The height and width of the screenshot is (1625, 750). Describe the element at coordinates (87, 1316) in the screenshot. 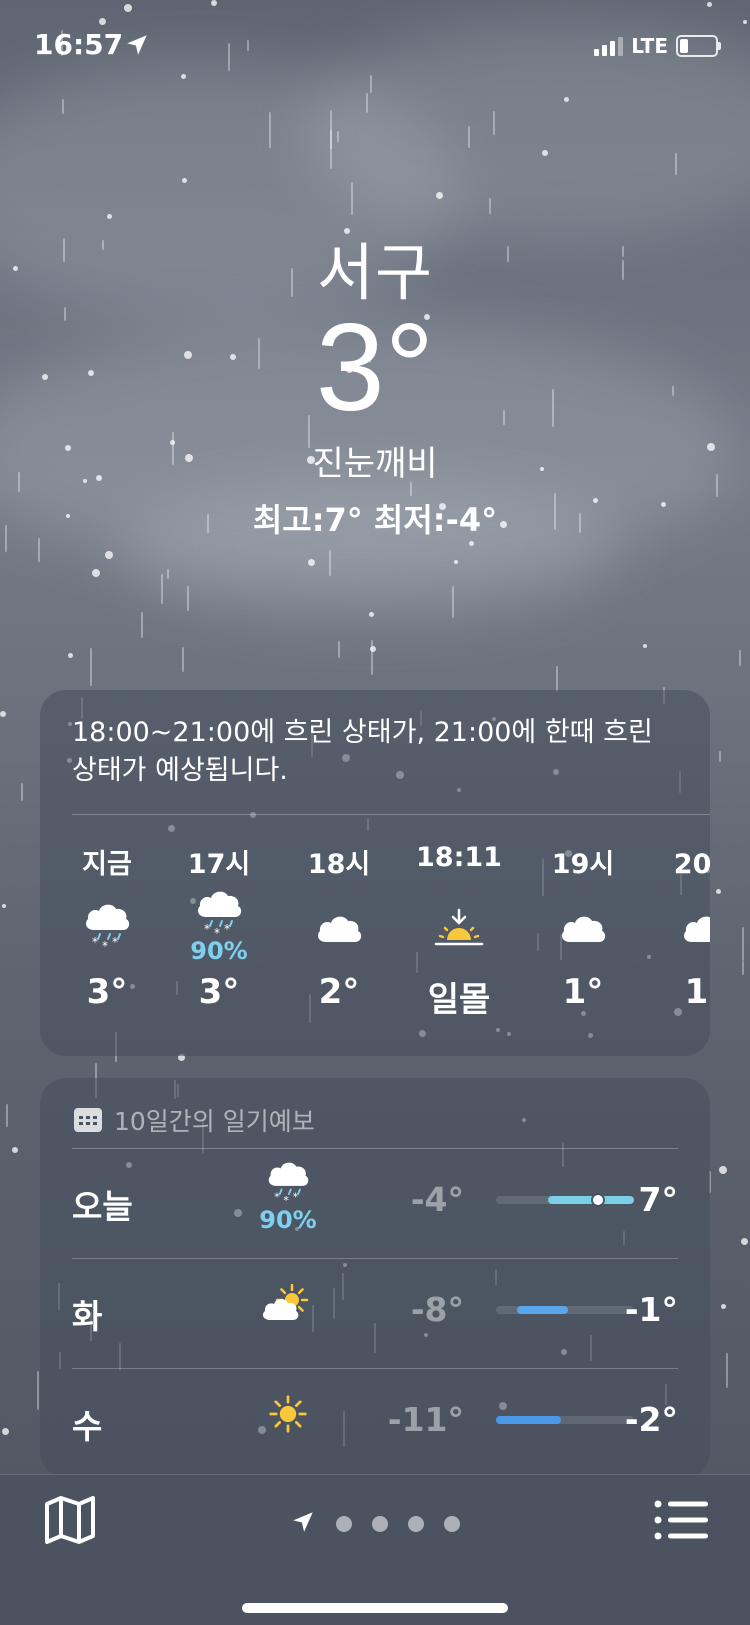

I see `day-label: 화` at that location.